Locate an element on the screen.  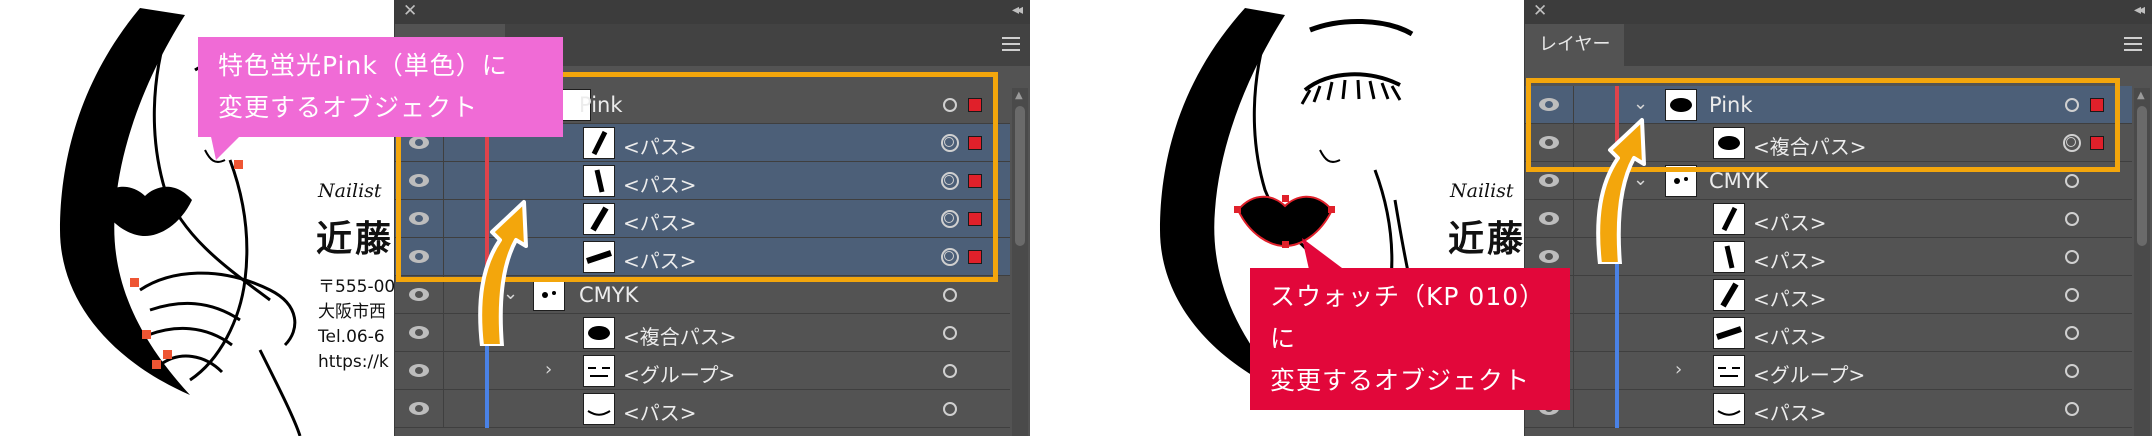
address-line: Tel.06-6 is located at coordinates (351, 337).